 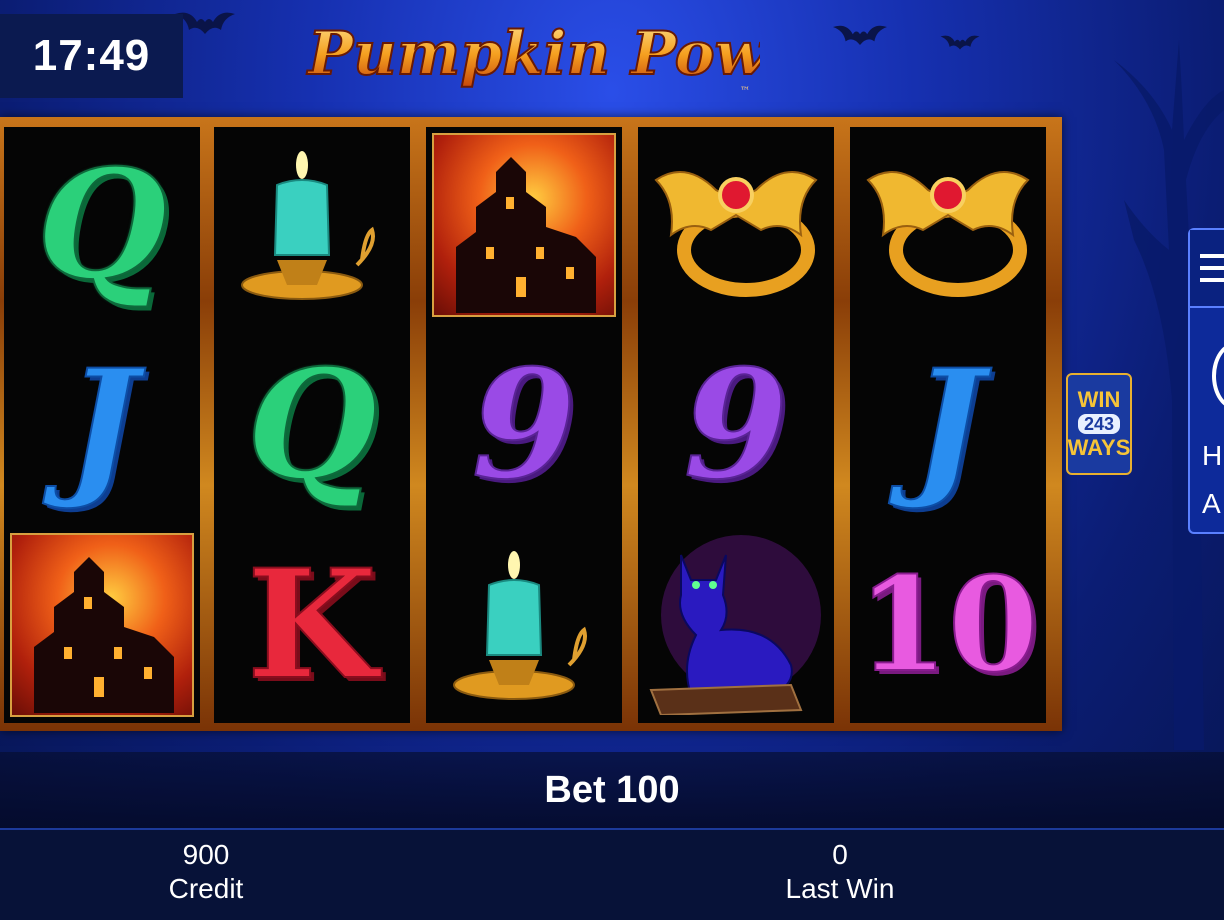 What do you see at coordinates (206, 888) in the screenshot?
I see `credit-label: Credit` at bounding box center [206, 888].